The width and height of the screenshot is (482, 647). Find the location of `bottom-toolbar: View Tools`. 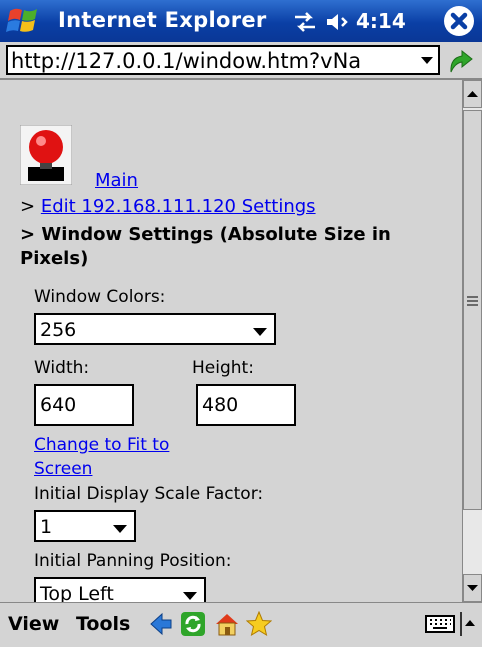

bottom-toolbar: View Tools is located at coordinates (241, 624).